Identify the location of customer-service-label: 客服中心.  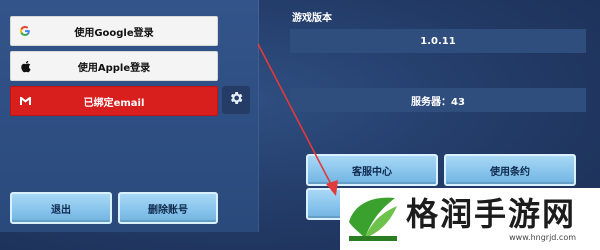
(372, 172).